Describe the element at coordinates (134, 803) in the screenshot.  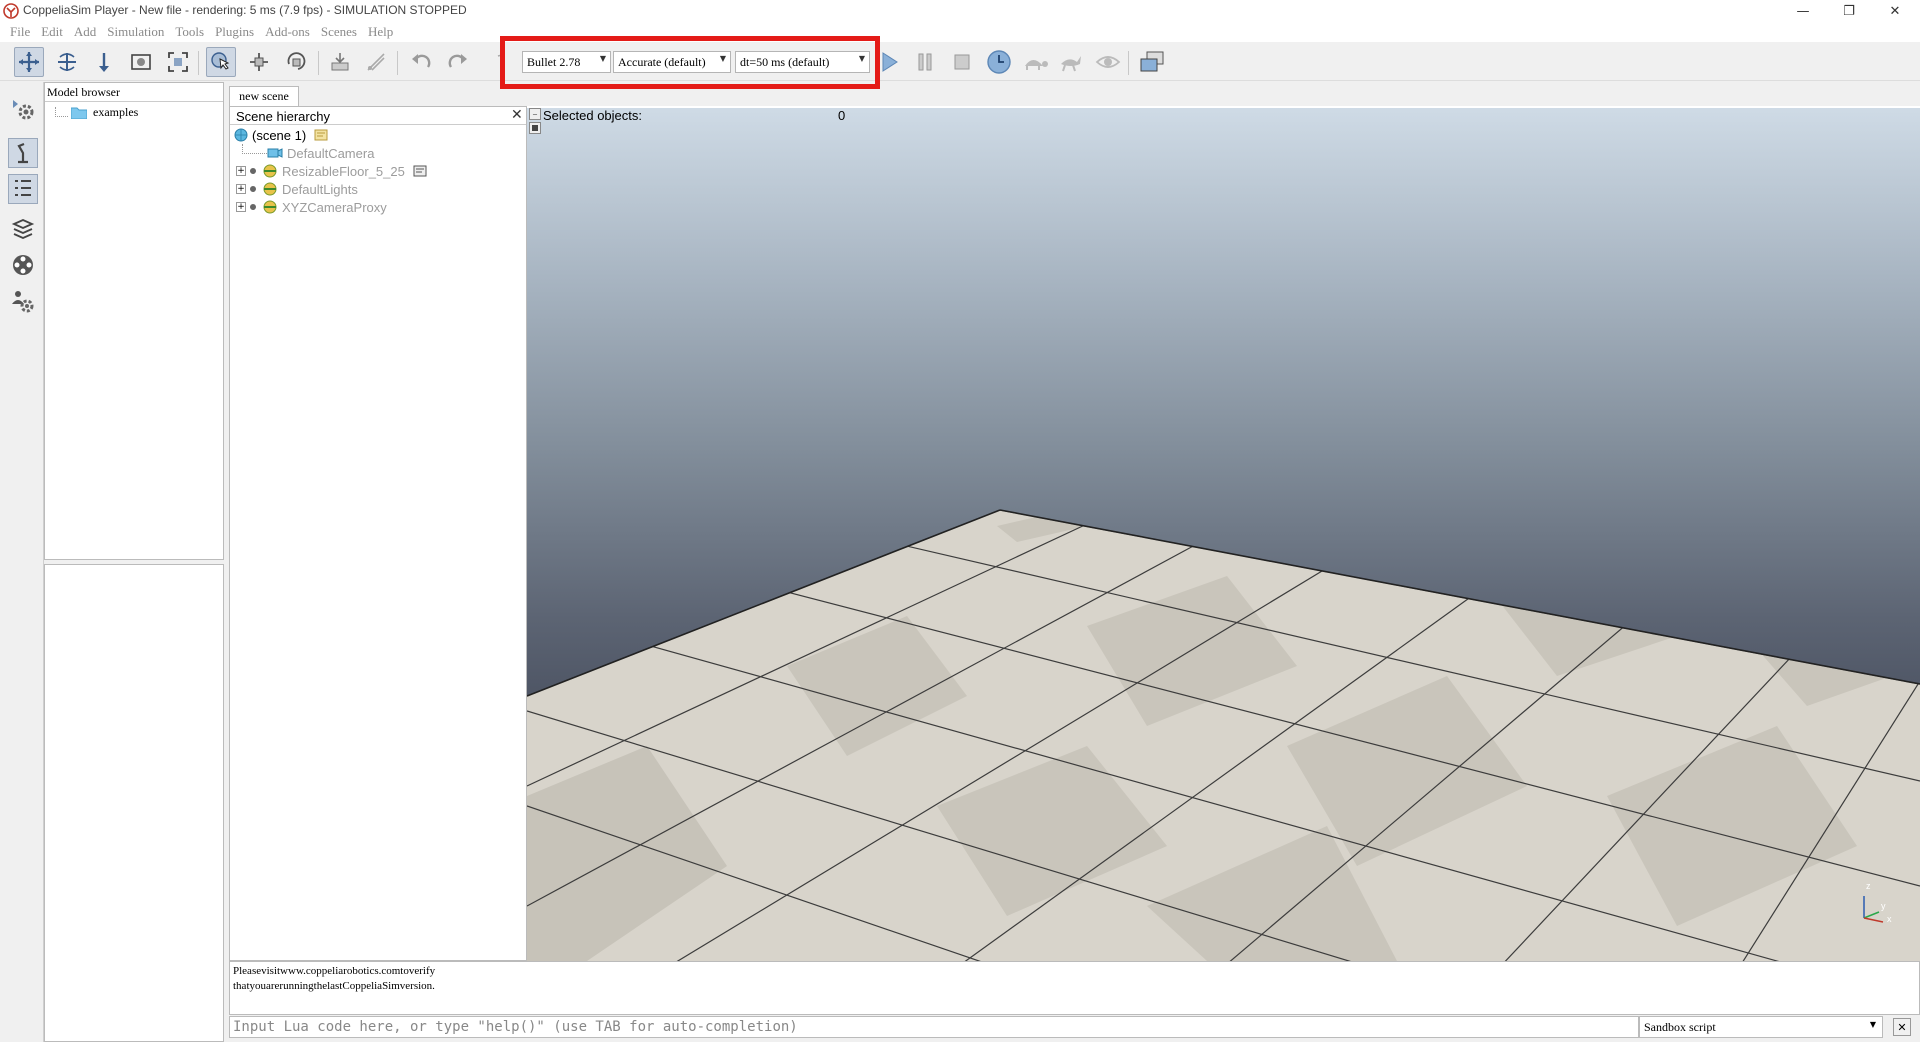
I see `model-preview-panel` at that location.